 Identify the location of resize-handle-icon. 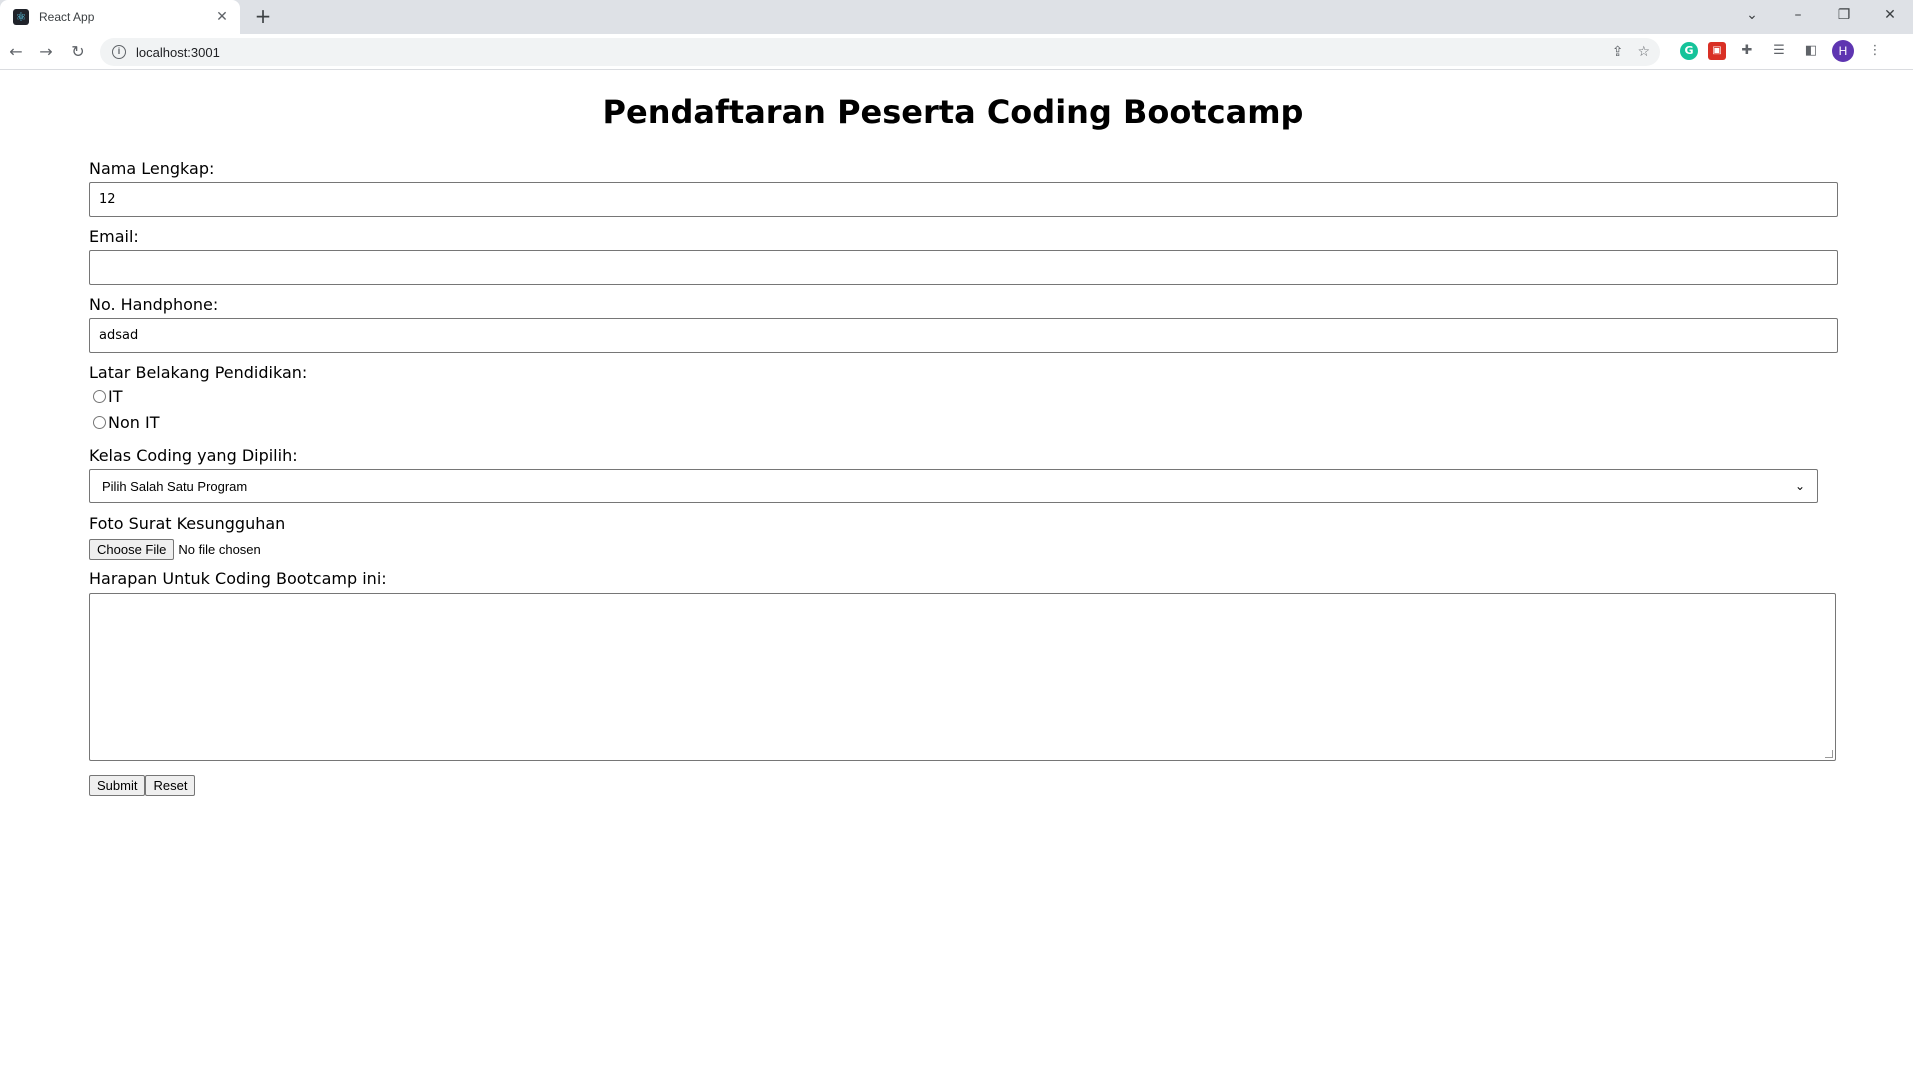
(1829, 754).